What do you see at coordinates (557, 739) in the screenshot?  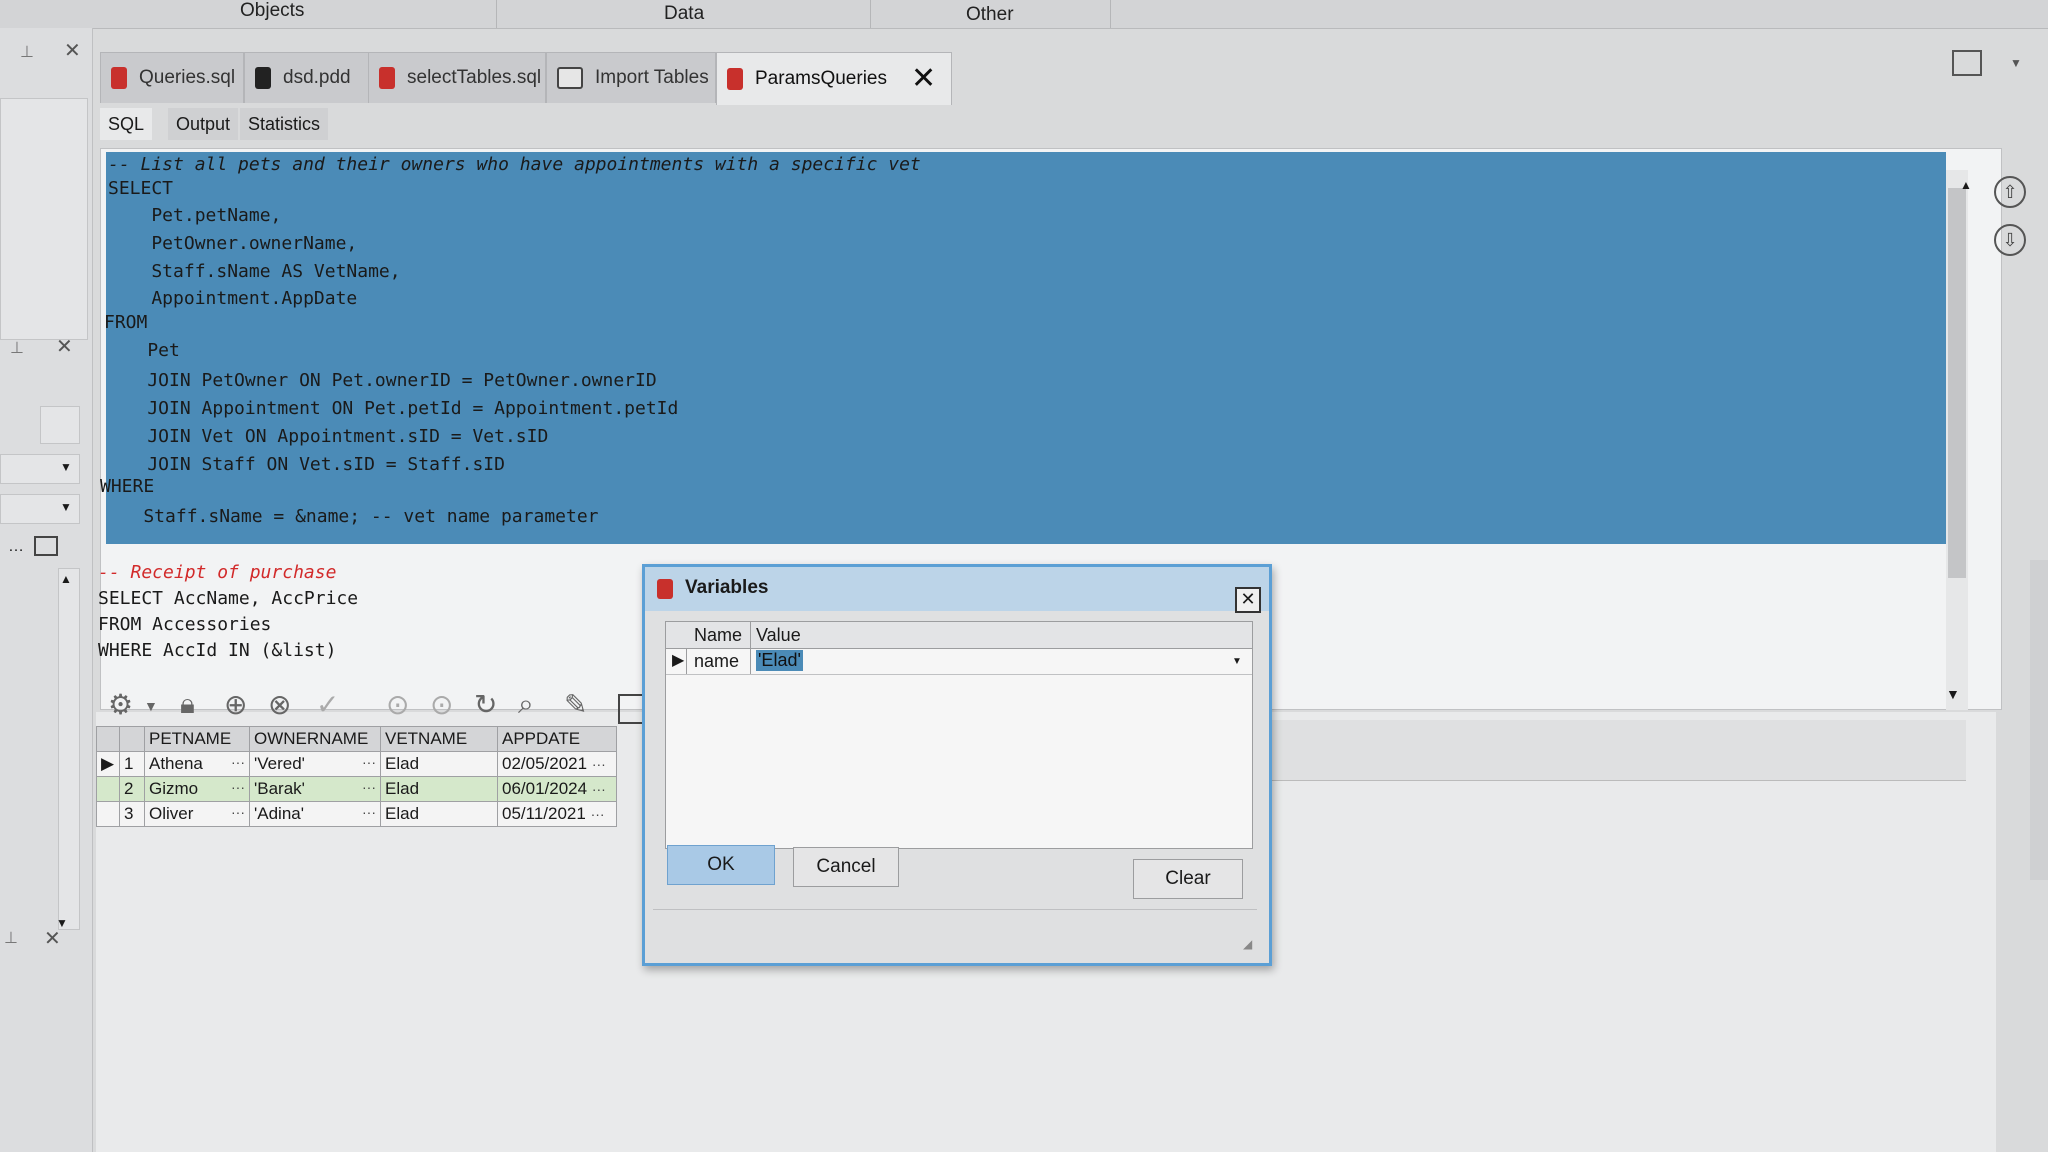 I see `column-header: APPDATE` at bounding box center [557, 739].